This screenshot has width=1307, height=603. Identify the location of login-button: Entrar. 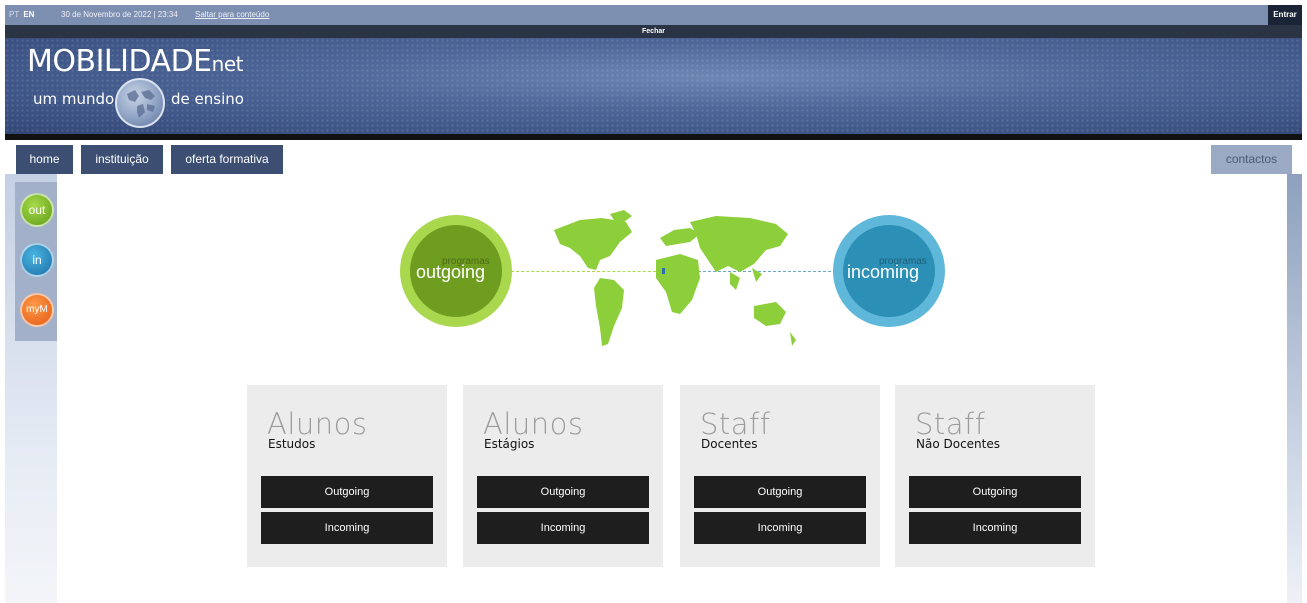
(1285, 15).